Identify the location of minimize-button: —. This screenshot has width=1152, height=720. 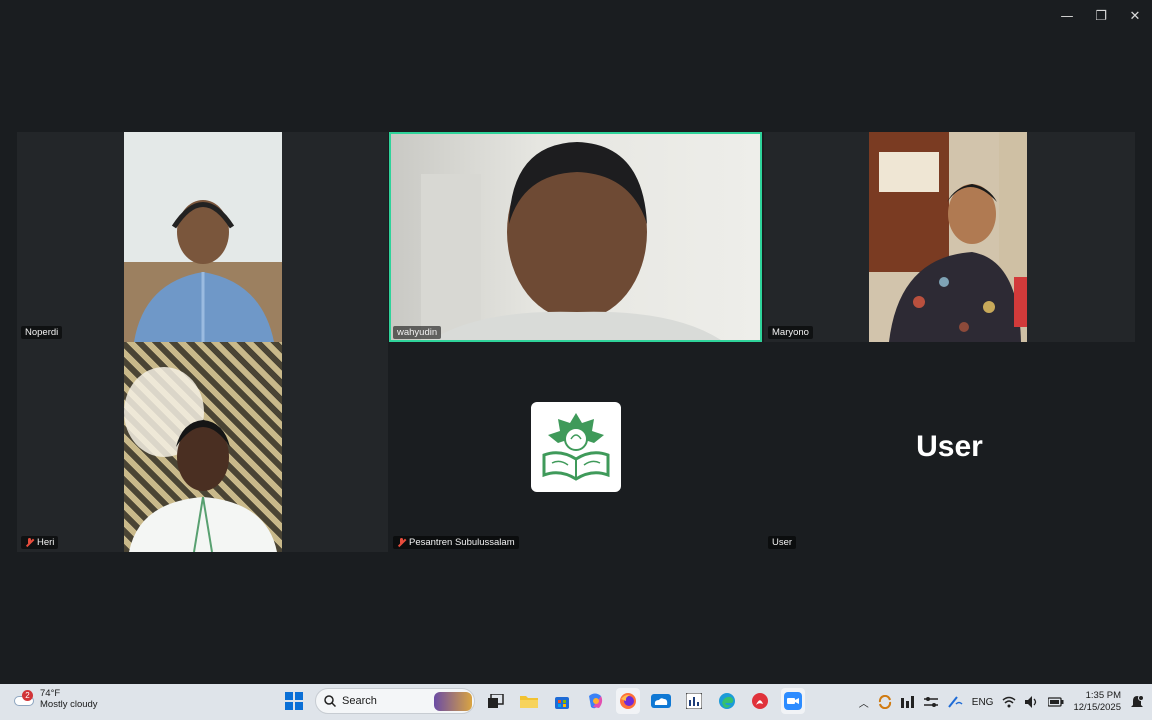
(1067, 16).